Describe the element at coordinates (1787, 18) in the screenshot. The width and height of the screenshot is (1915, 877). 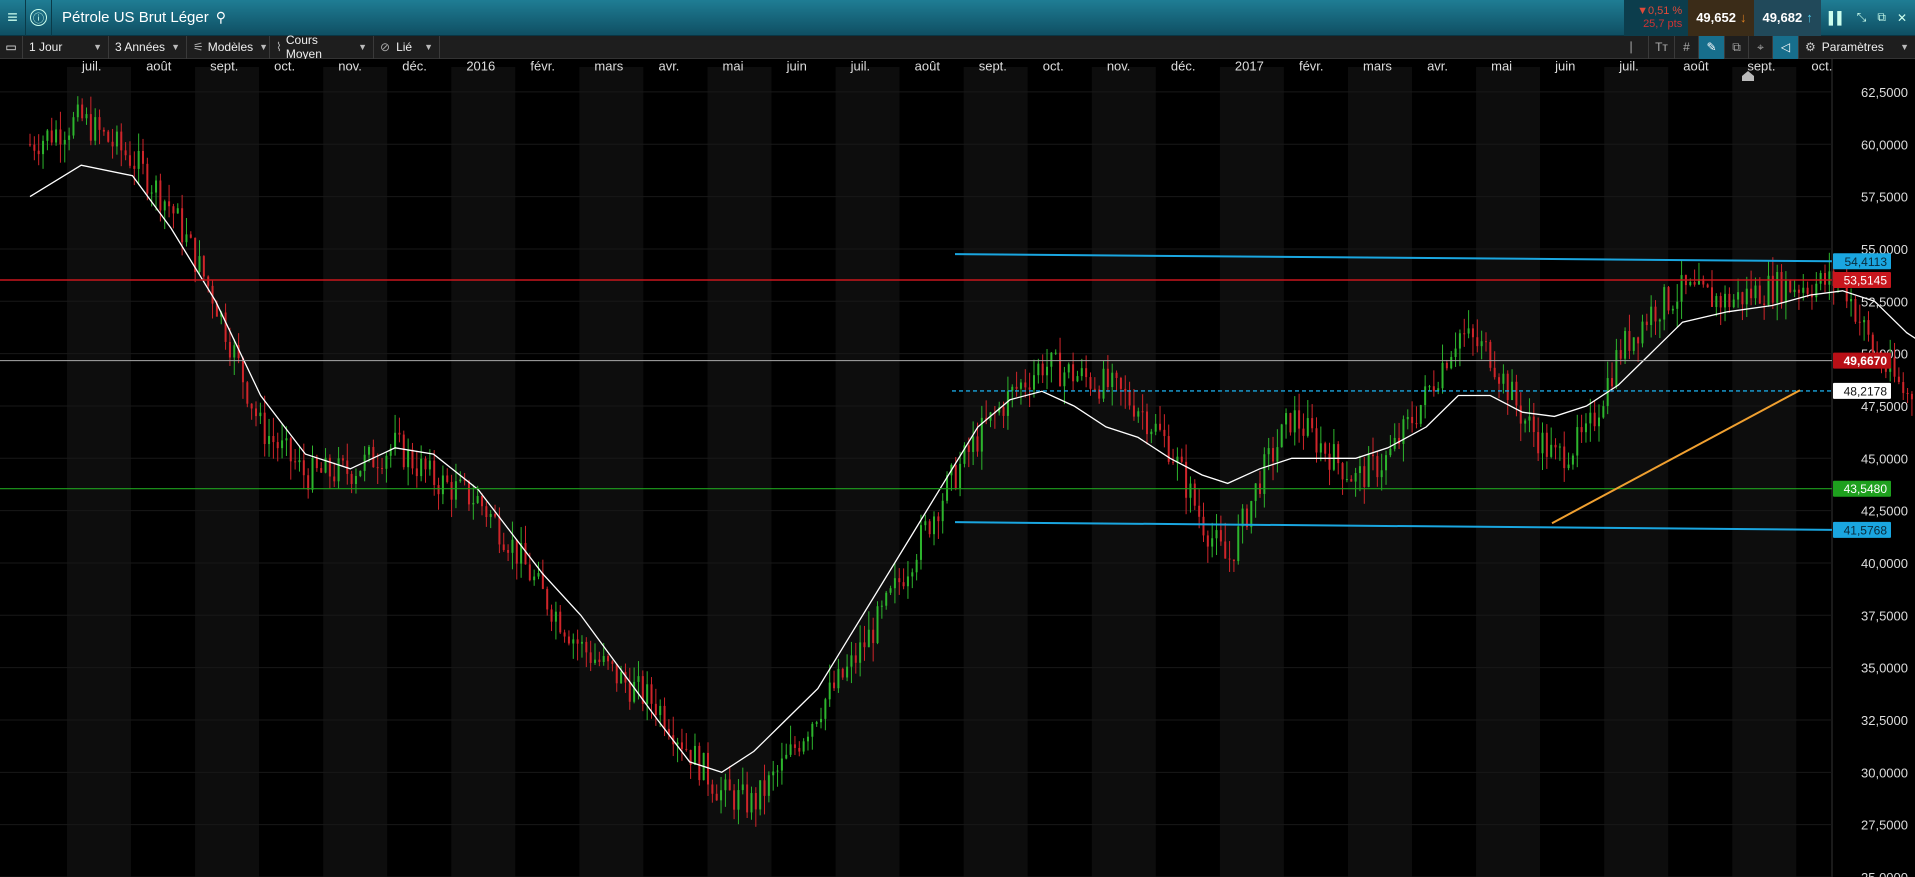
I see `buy-price-button: 49,682 ↑` at that location.